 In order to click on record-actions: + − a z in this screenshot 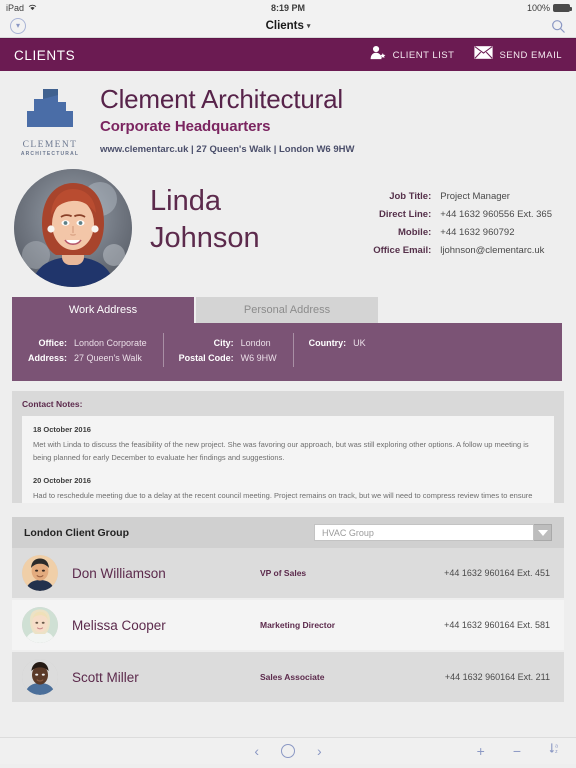, I will do `click(519, 751)`.